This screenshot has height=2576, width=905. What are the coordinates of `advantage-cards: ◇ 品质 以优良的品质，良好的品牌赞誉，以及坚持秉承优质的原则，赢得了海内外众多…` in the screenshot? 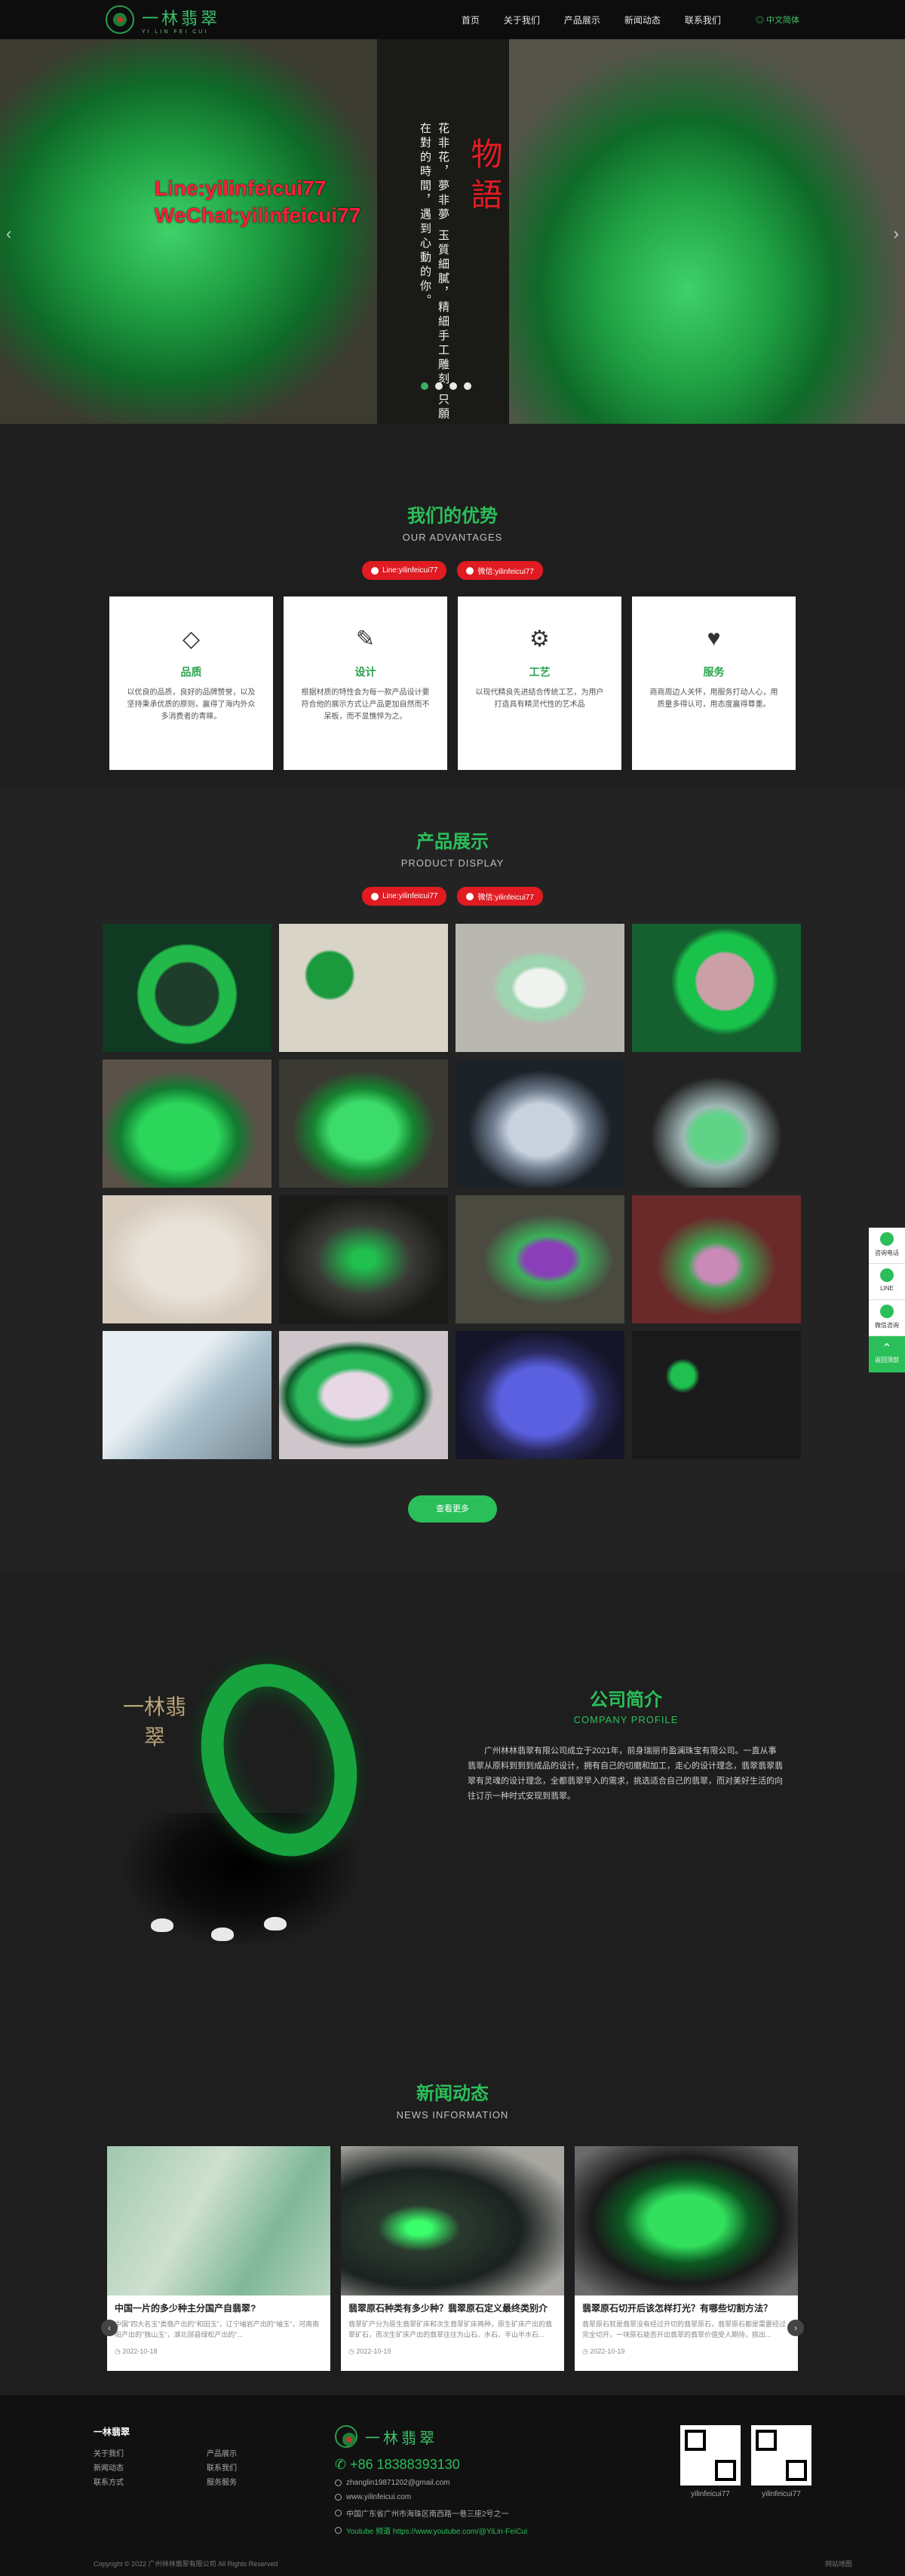 It's located at (452, 683).